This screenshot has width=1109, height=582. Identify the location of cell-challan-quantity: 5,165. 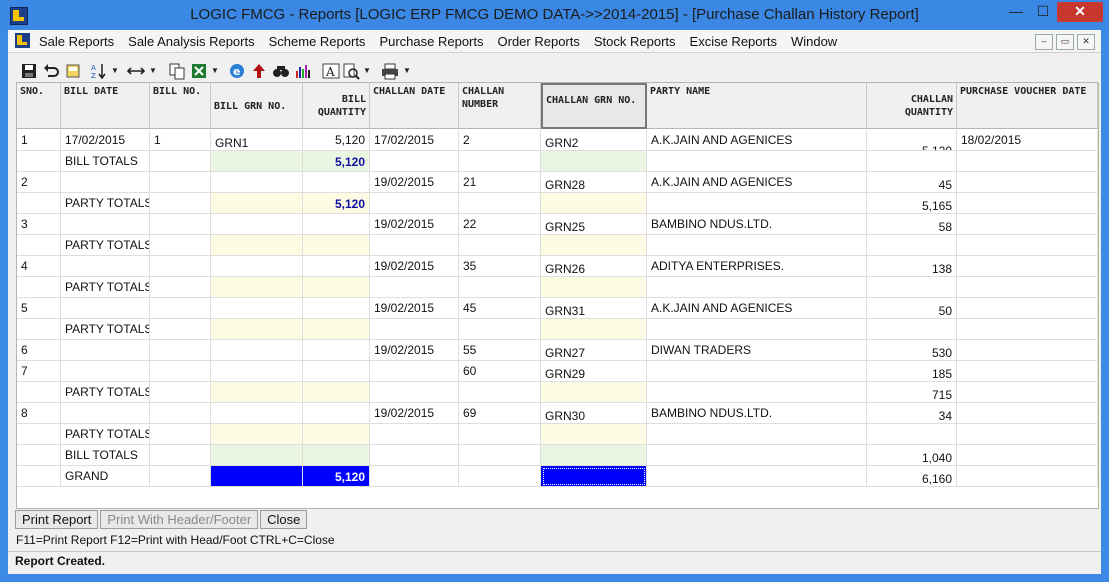
(912, 203).